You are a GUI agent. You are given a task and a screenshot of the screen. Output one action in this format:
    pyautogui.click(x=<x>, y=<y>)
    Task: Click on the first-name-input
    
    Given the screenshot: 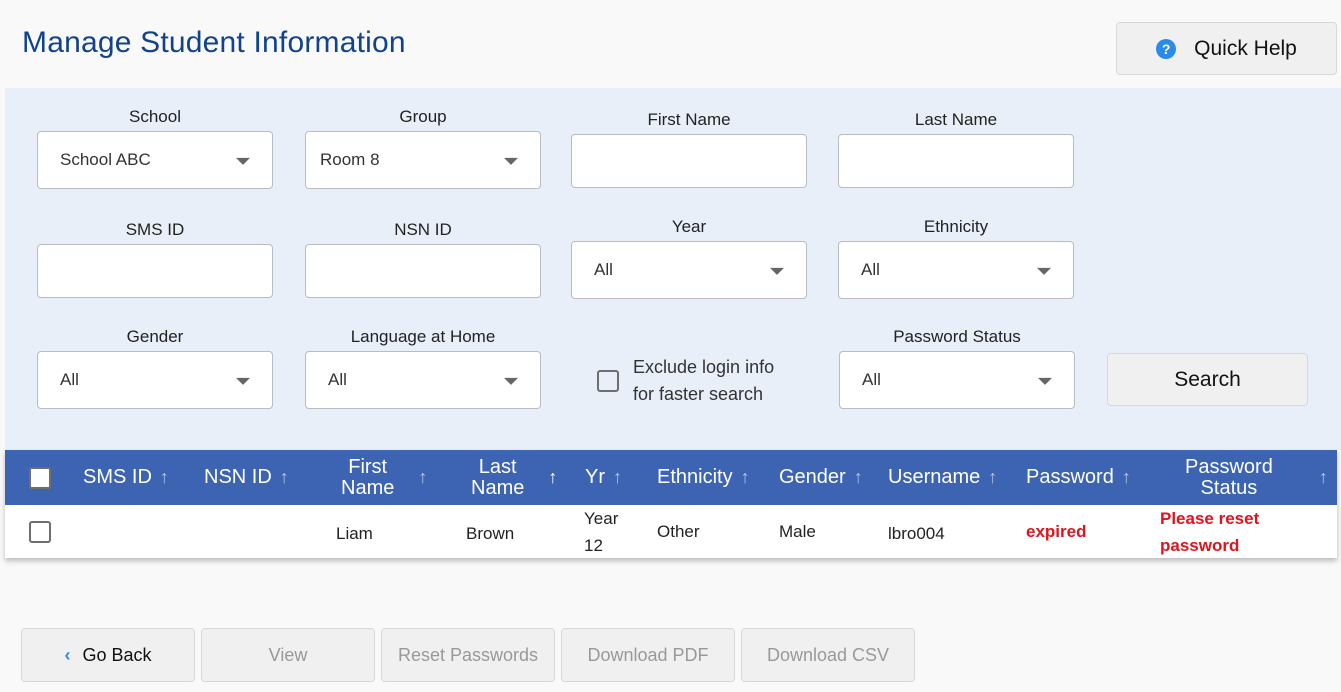 What is the action you would take?
    pyautogui.click(x=689, y=161)
    